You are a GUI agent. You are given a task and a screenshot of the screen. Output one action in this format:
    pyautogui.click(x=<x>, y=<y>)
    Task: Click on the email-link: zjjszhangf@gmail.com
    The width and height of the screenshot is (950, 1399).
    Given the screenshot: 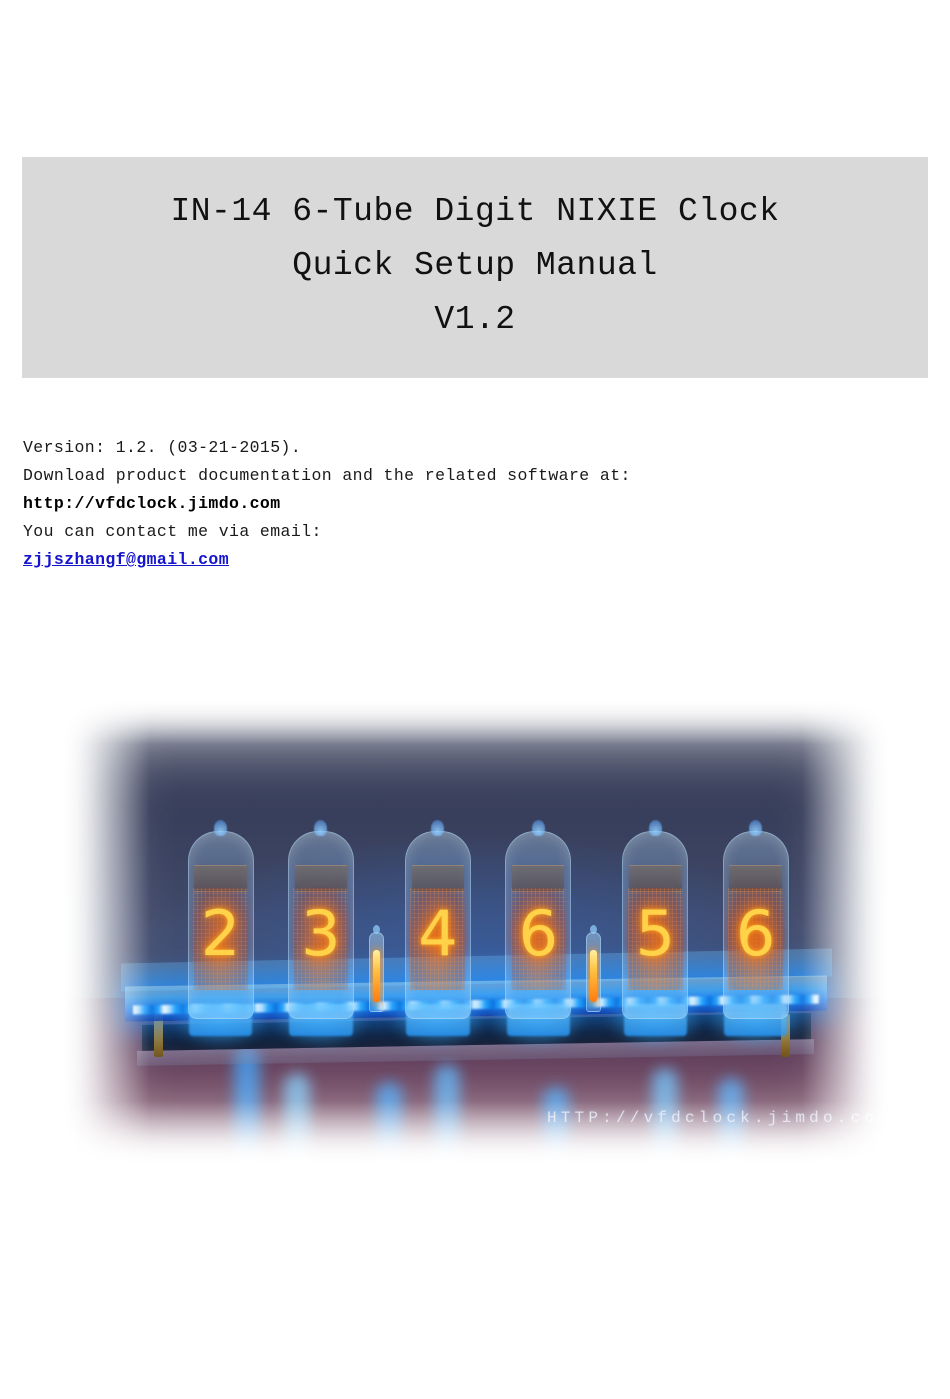 What is the action you would take?
    pyautogui.click(x=126, y=560)
    